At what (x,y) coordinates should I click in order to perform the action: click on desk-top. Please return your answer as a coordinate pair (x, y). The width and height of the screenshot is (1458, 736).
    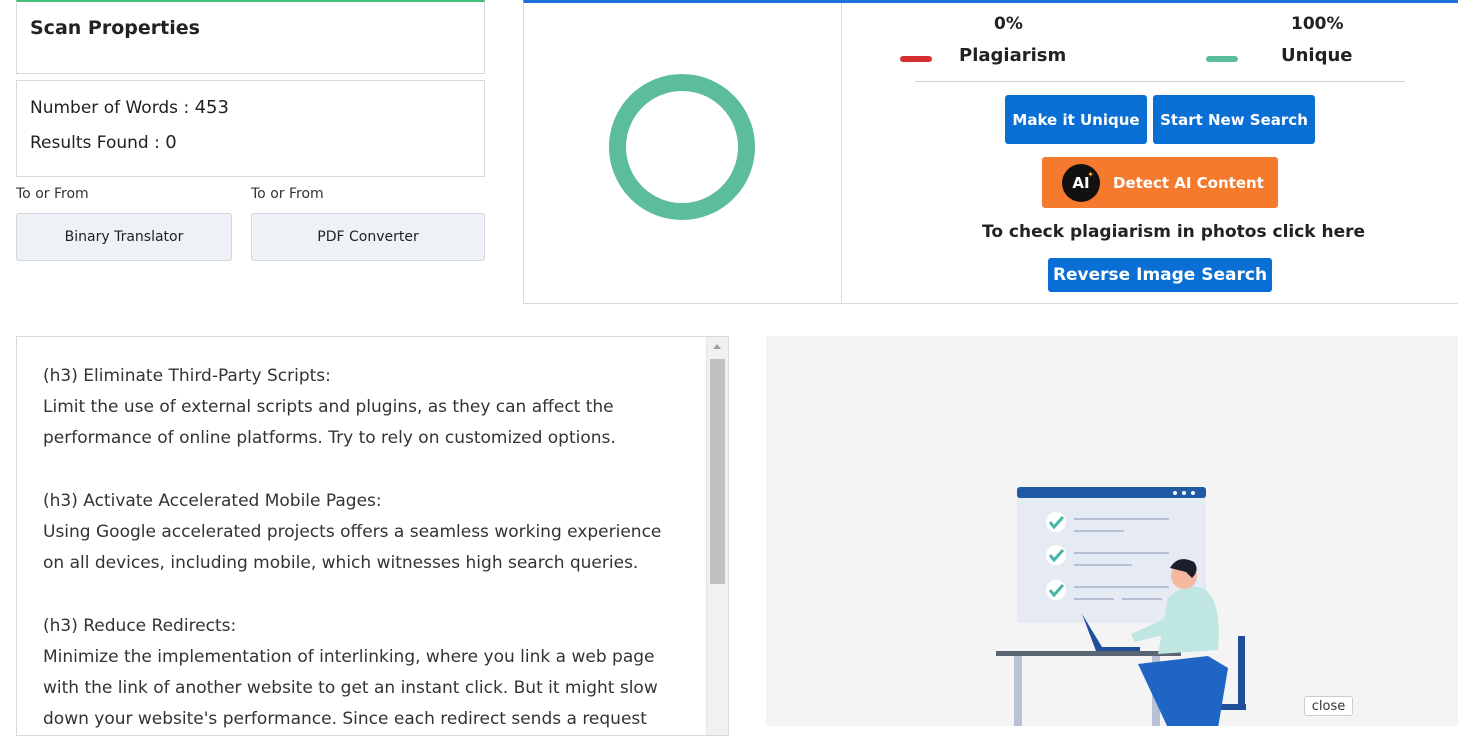
    Looking at the image, I should click on (1088, 653).